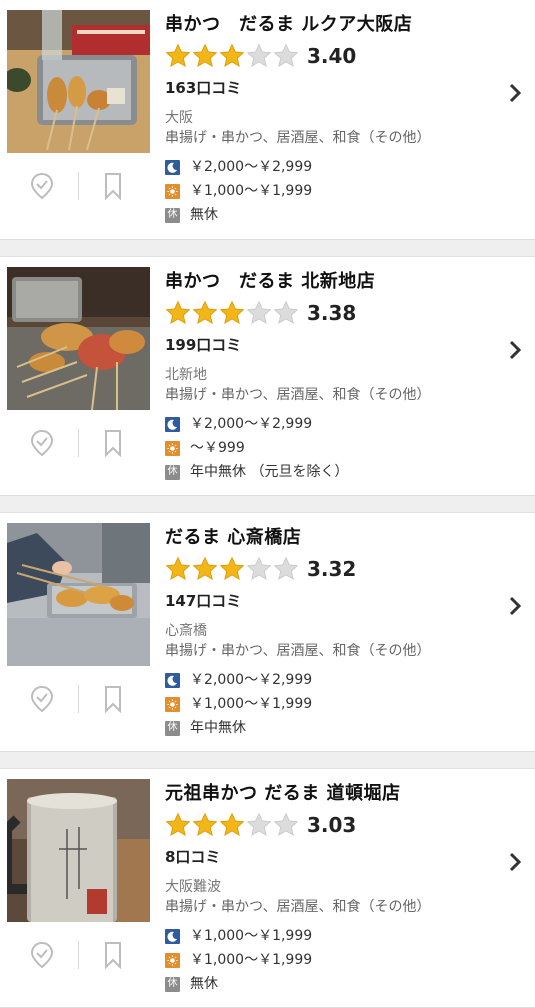 This screenshot has height=1008, width=535. What do you see at coordinates (179, 118) in the screenshot?
I see `area-label: 大阪` at bounding box center [179, 118].